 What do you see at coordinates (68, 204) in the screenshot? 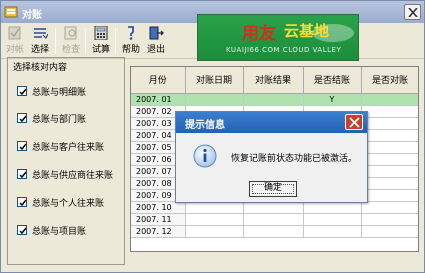
I see `checkbox-label: 总账与个人往来账` at bounding box center [68, 204].